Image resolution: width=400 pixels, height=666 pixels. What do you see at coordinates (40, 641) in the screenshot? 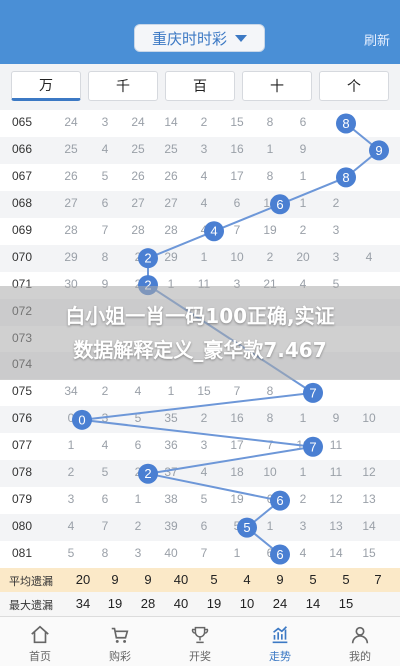
I see `nav-home: 首页` at bounding box center [40, 641].